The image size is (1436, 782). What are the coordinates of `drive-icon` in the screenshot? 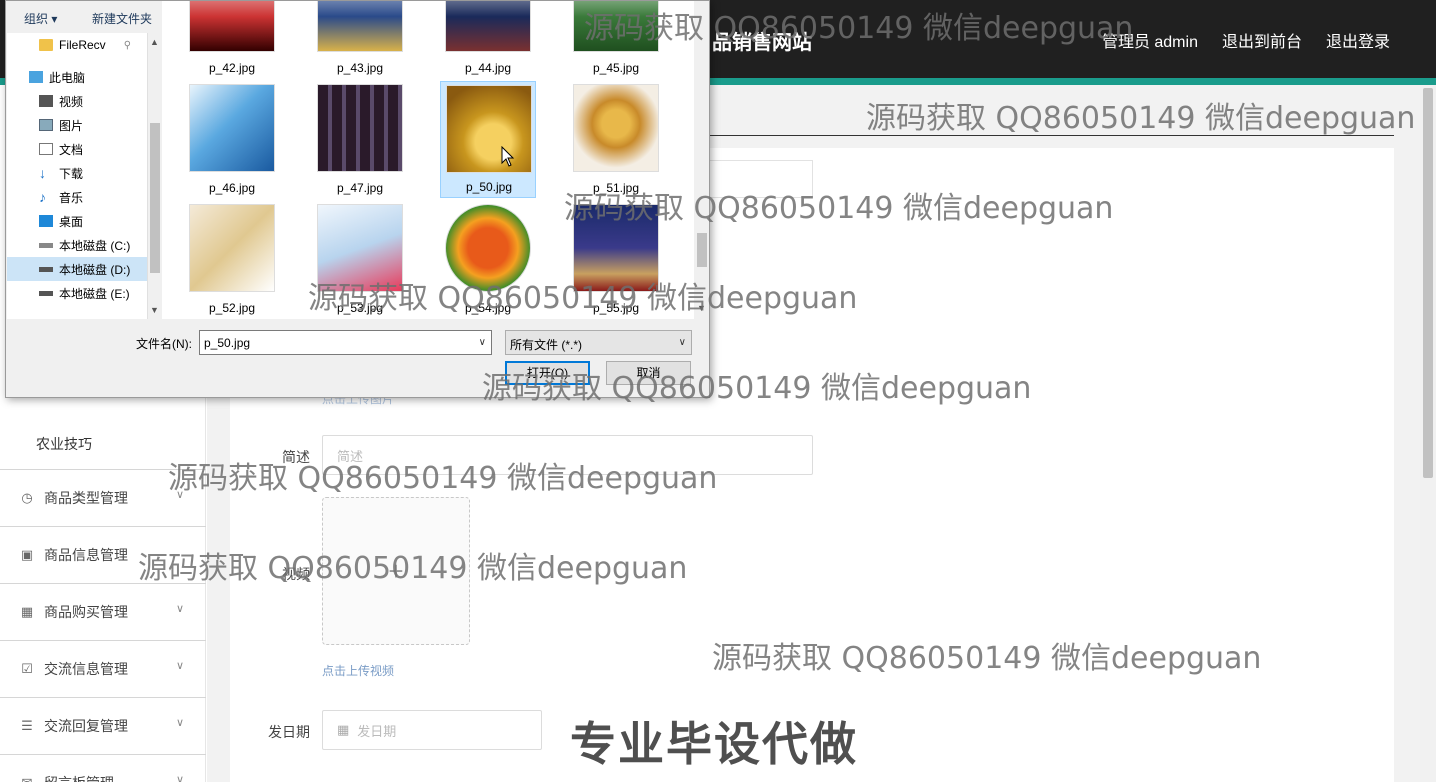 It's located at (46, 293).